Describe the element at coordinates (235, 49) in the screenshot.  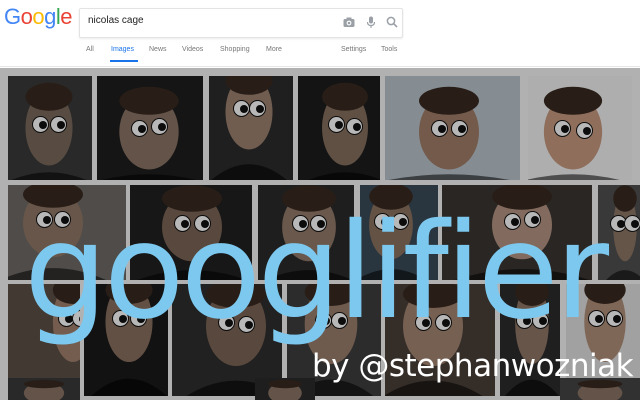
I see `tab-shopping: Shopping` at that location.